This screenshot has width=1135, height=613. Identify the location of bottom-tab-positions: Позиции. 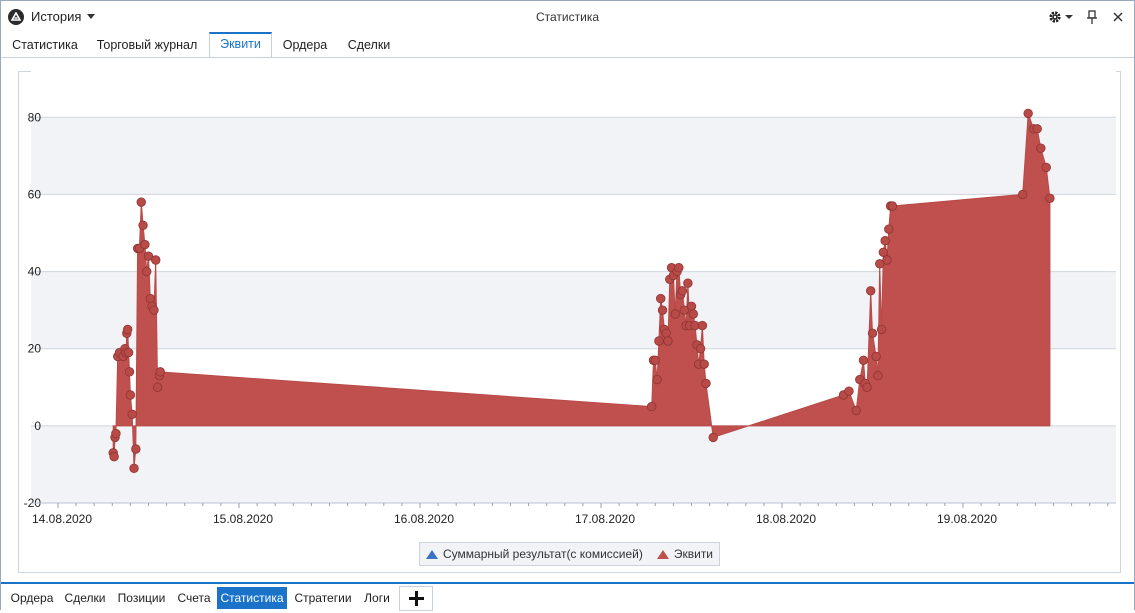
(141, 598).